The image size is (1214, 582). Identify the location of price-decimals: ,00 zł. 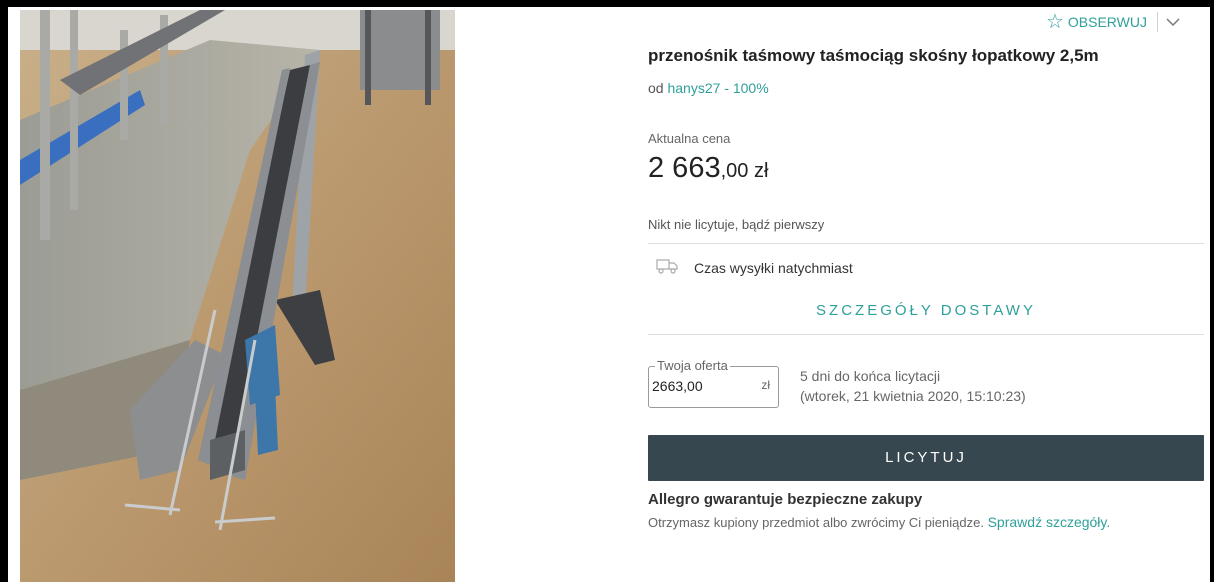
(744, 171).